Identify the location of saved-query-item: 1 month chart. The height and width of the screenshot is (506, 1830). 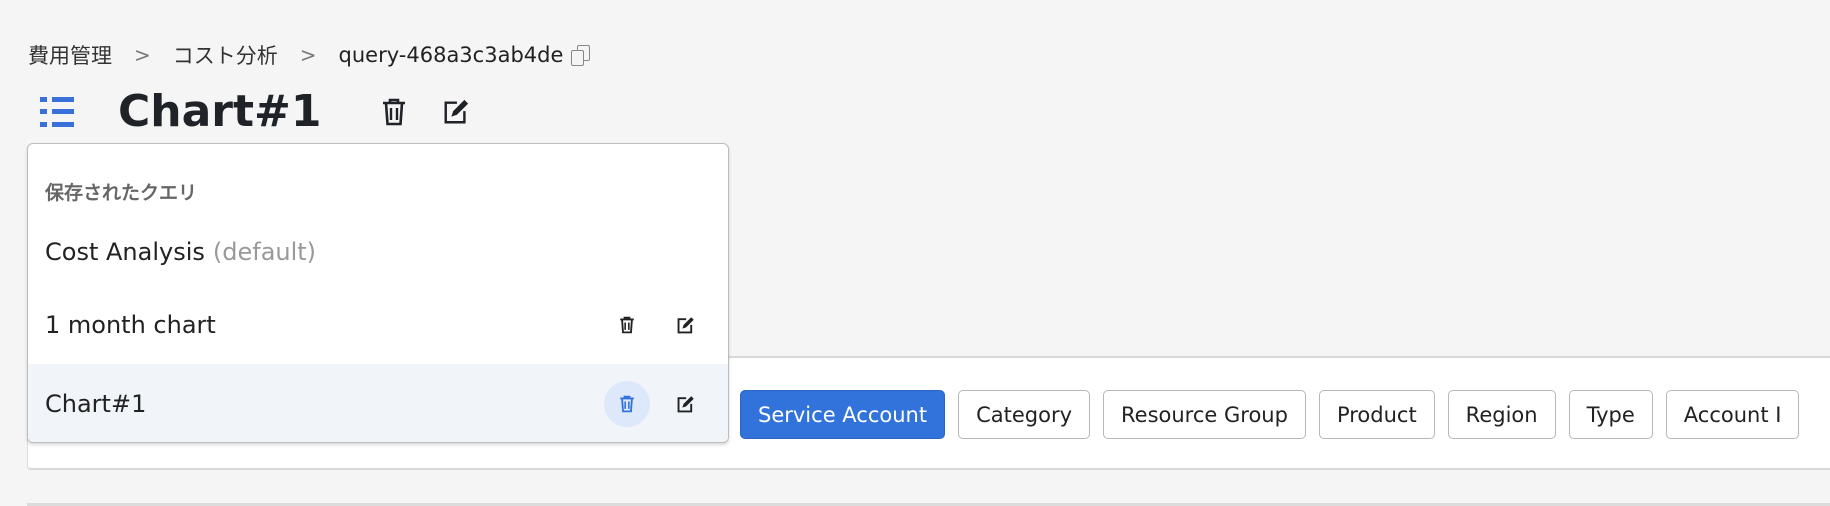
(378, 325).